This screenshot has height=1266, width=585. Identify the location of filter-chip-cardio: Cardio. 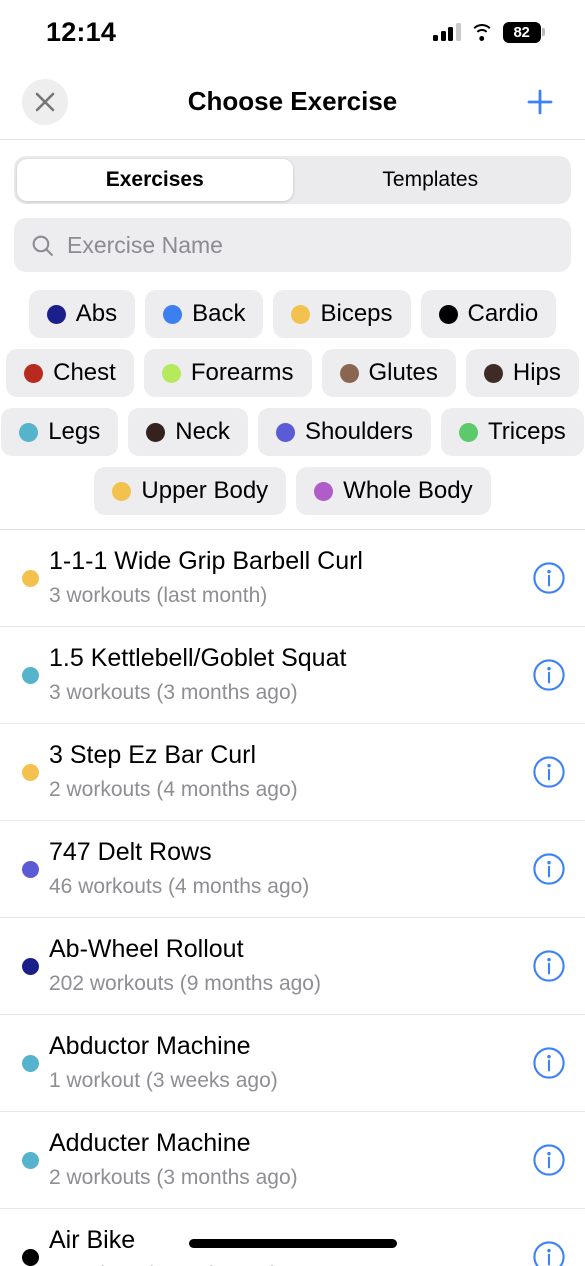
(488, 314).